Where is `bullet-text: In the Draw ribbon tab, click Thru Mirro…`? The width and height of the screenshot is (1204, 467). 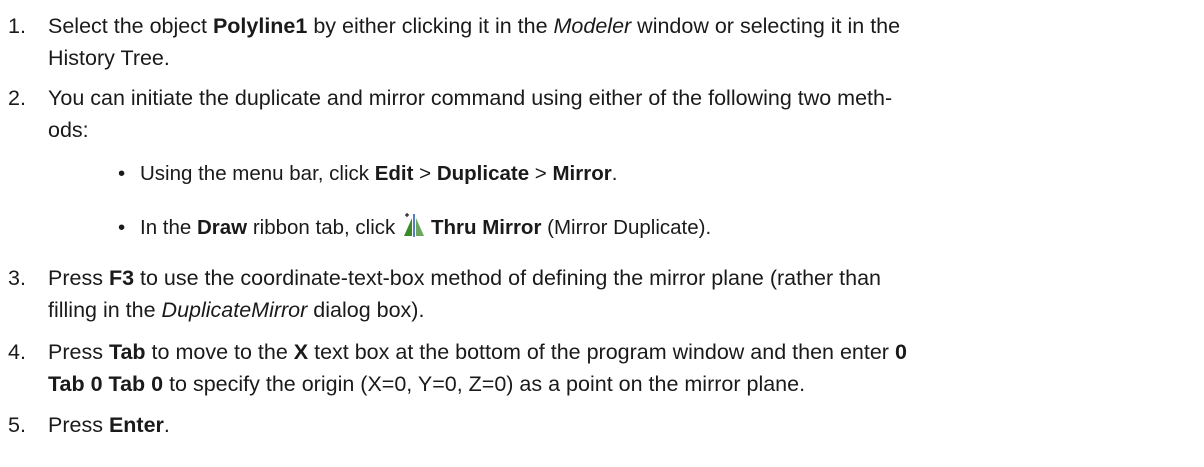 bullet-text: In the Draw ribbon tab, click Thru Mirro… is located at coordinates (425, 230).